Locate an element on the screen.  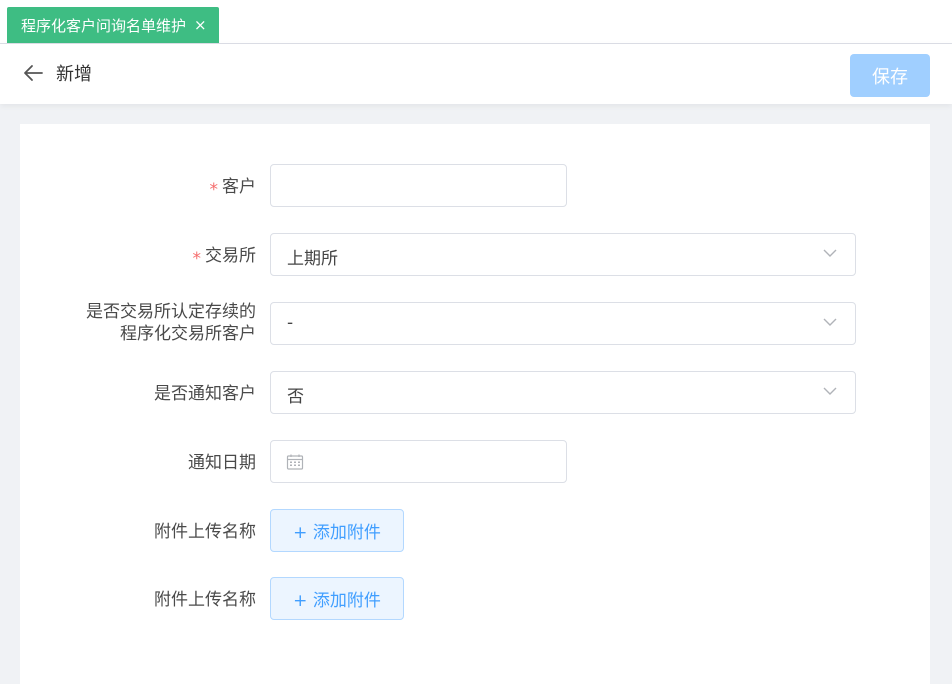
tab-customer-inquiry-list: 程序化客户问询名单维护 × is located at coordinates (113, 25).